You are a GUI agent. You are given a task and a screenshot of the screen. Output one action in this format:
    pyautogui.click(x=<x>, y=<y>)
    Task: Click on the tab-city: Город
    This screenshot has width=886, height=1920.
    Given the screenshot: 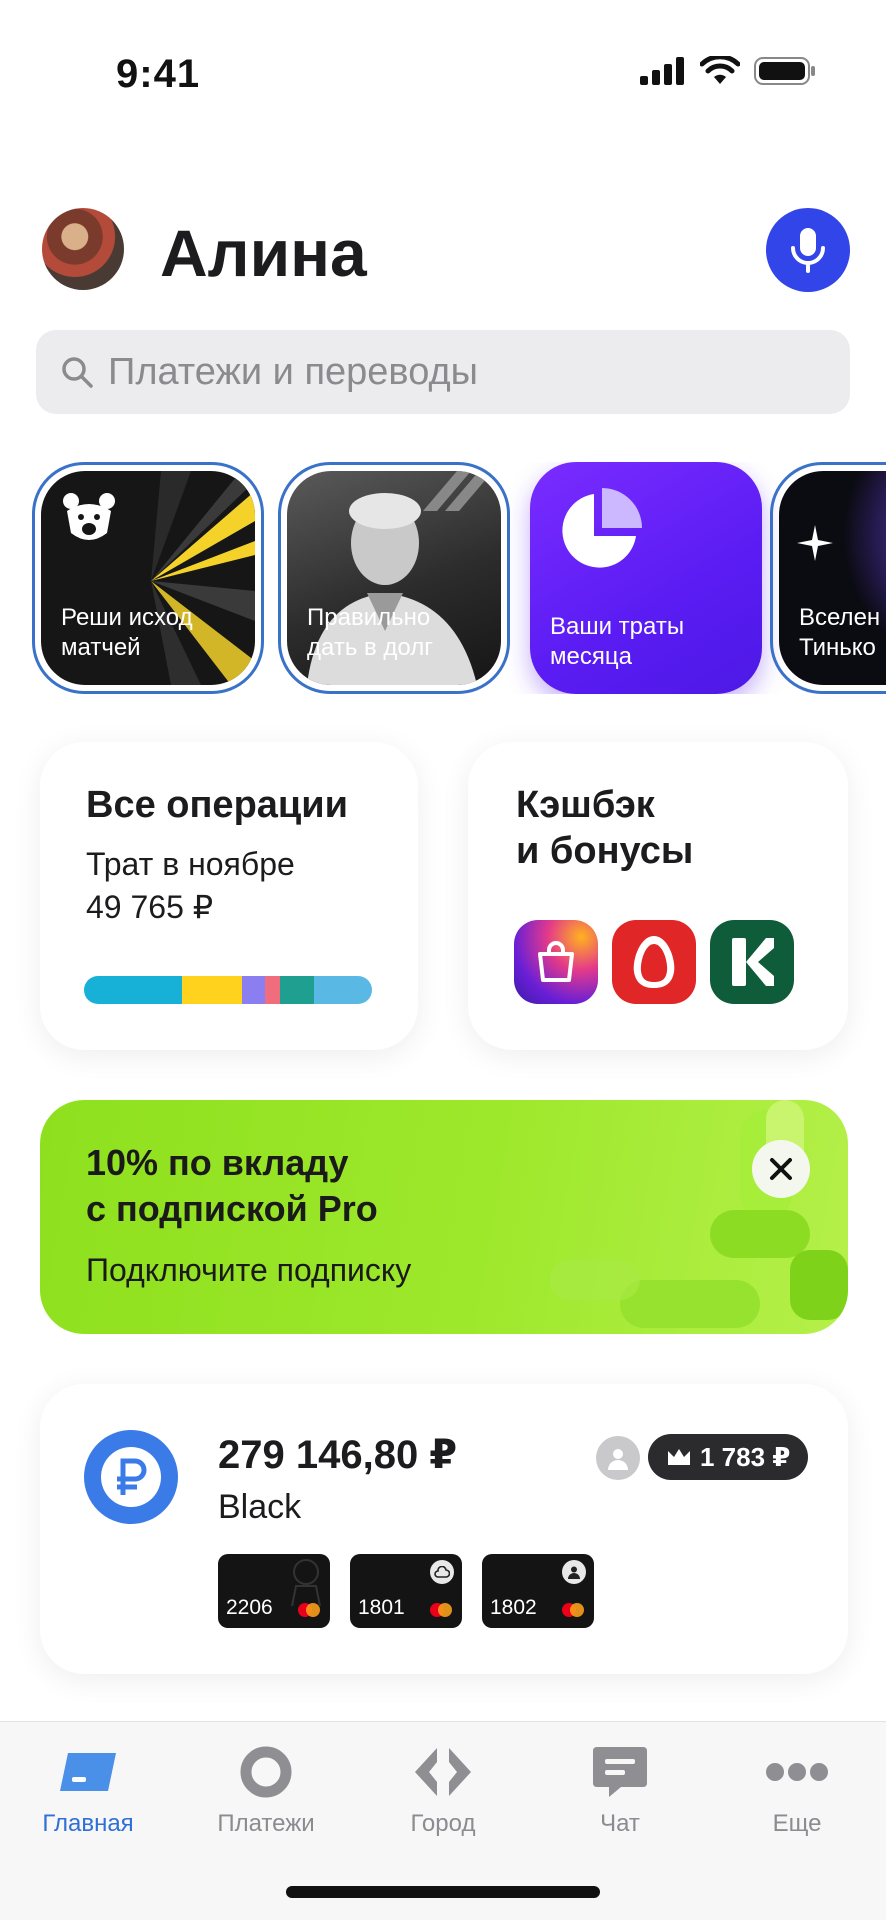 What is the action you would take?
    pyautogui.click(x=443, y=1791)
    